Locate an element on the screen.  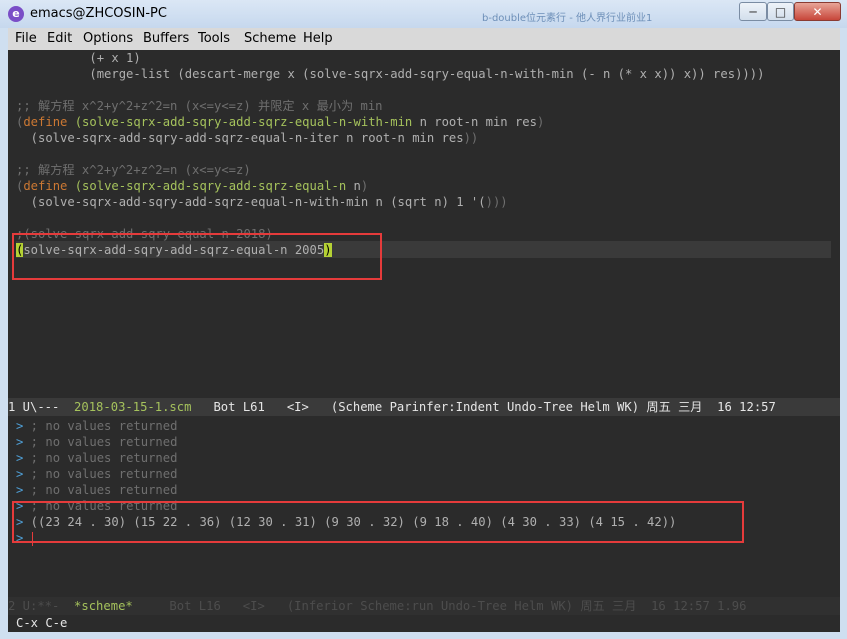
menu-scheme: Scheme is located at coordinates (270, 38).